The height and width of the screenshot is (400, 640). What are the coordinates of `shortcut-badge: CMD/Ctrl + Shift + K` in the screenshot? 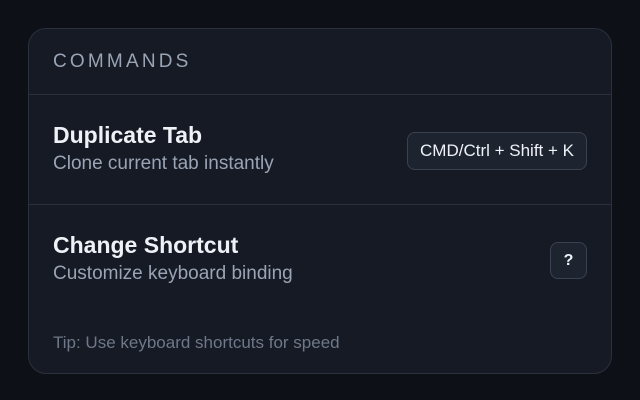 It's located at (497, 151).